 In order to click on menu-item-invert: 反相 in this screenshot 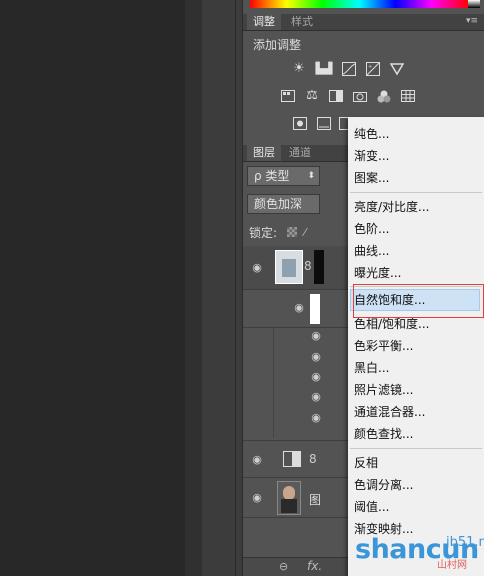, I will do `click(366, 463)`.